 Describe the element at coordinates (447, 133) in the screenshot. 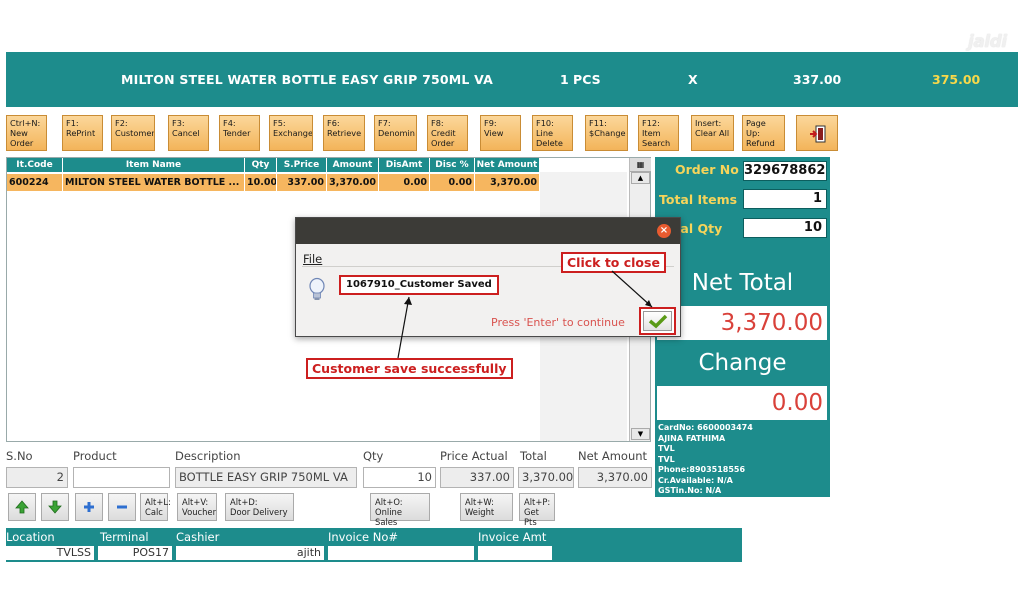

I see `credit-order-button: F8: Credit Order` at that location.